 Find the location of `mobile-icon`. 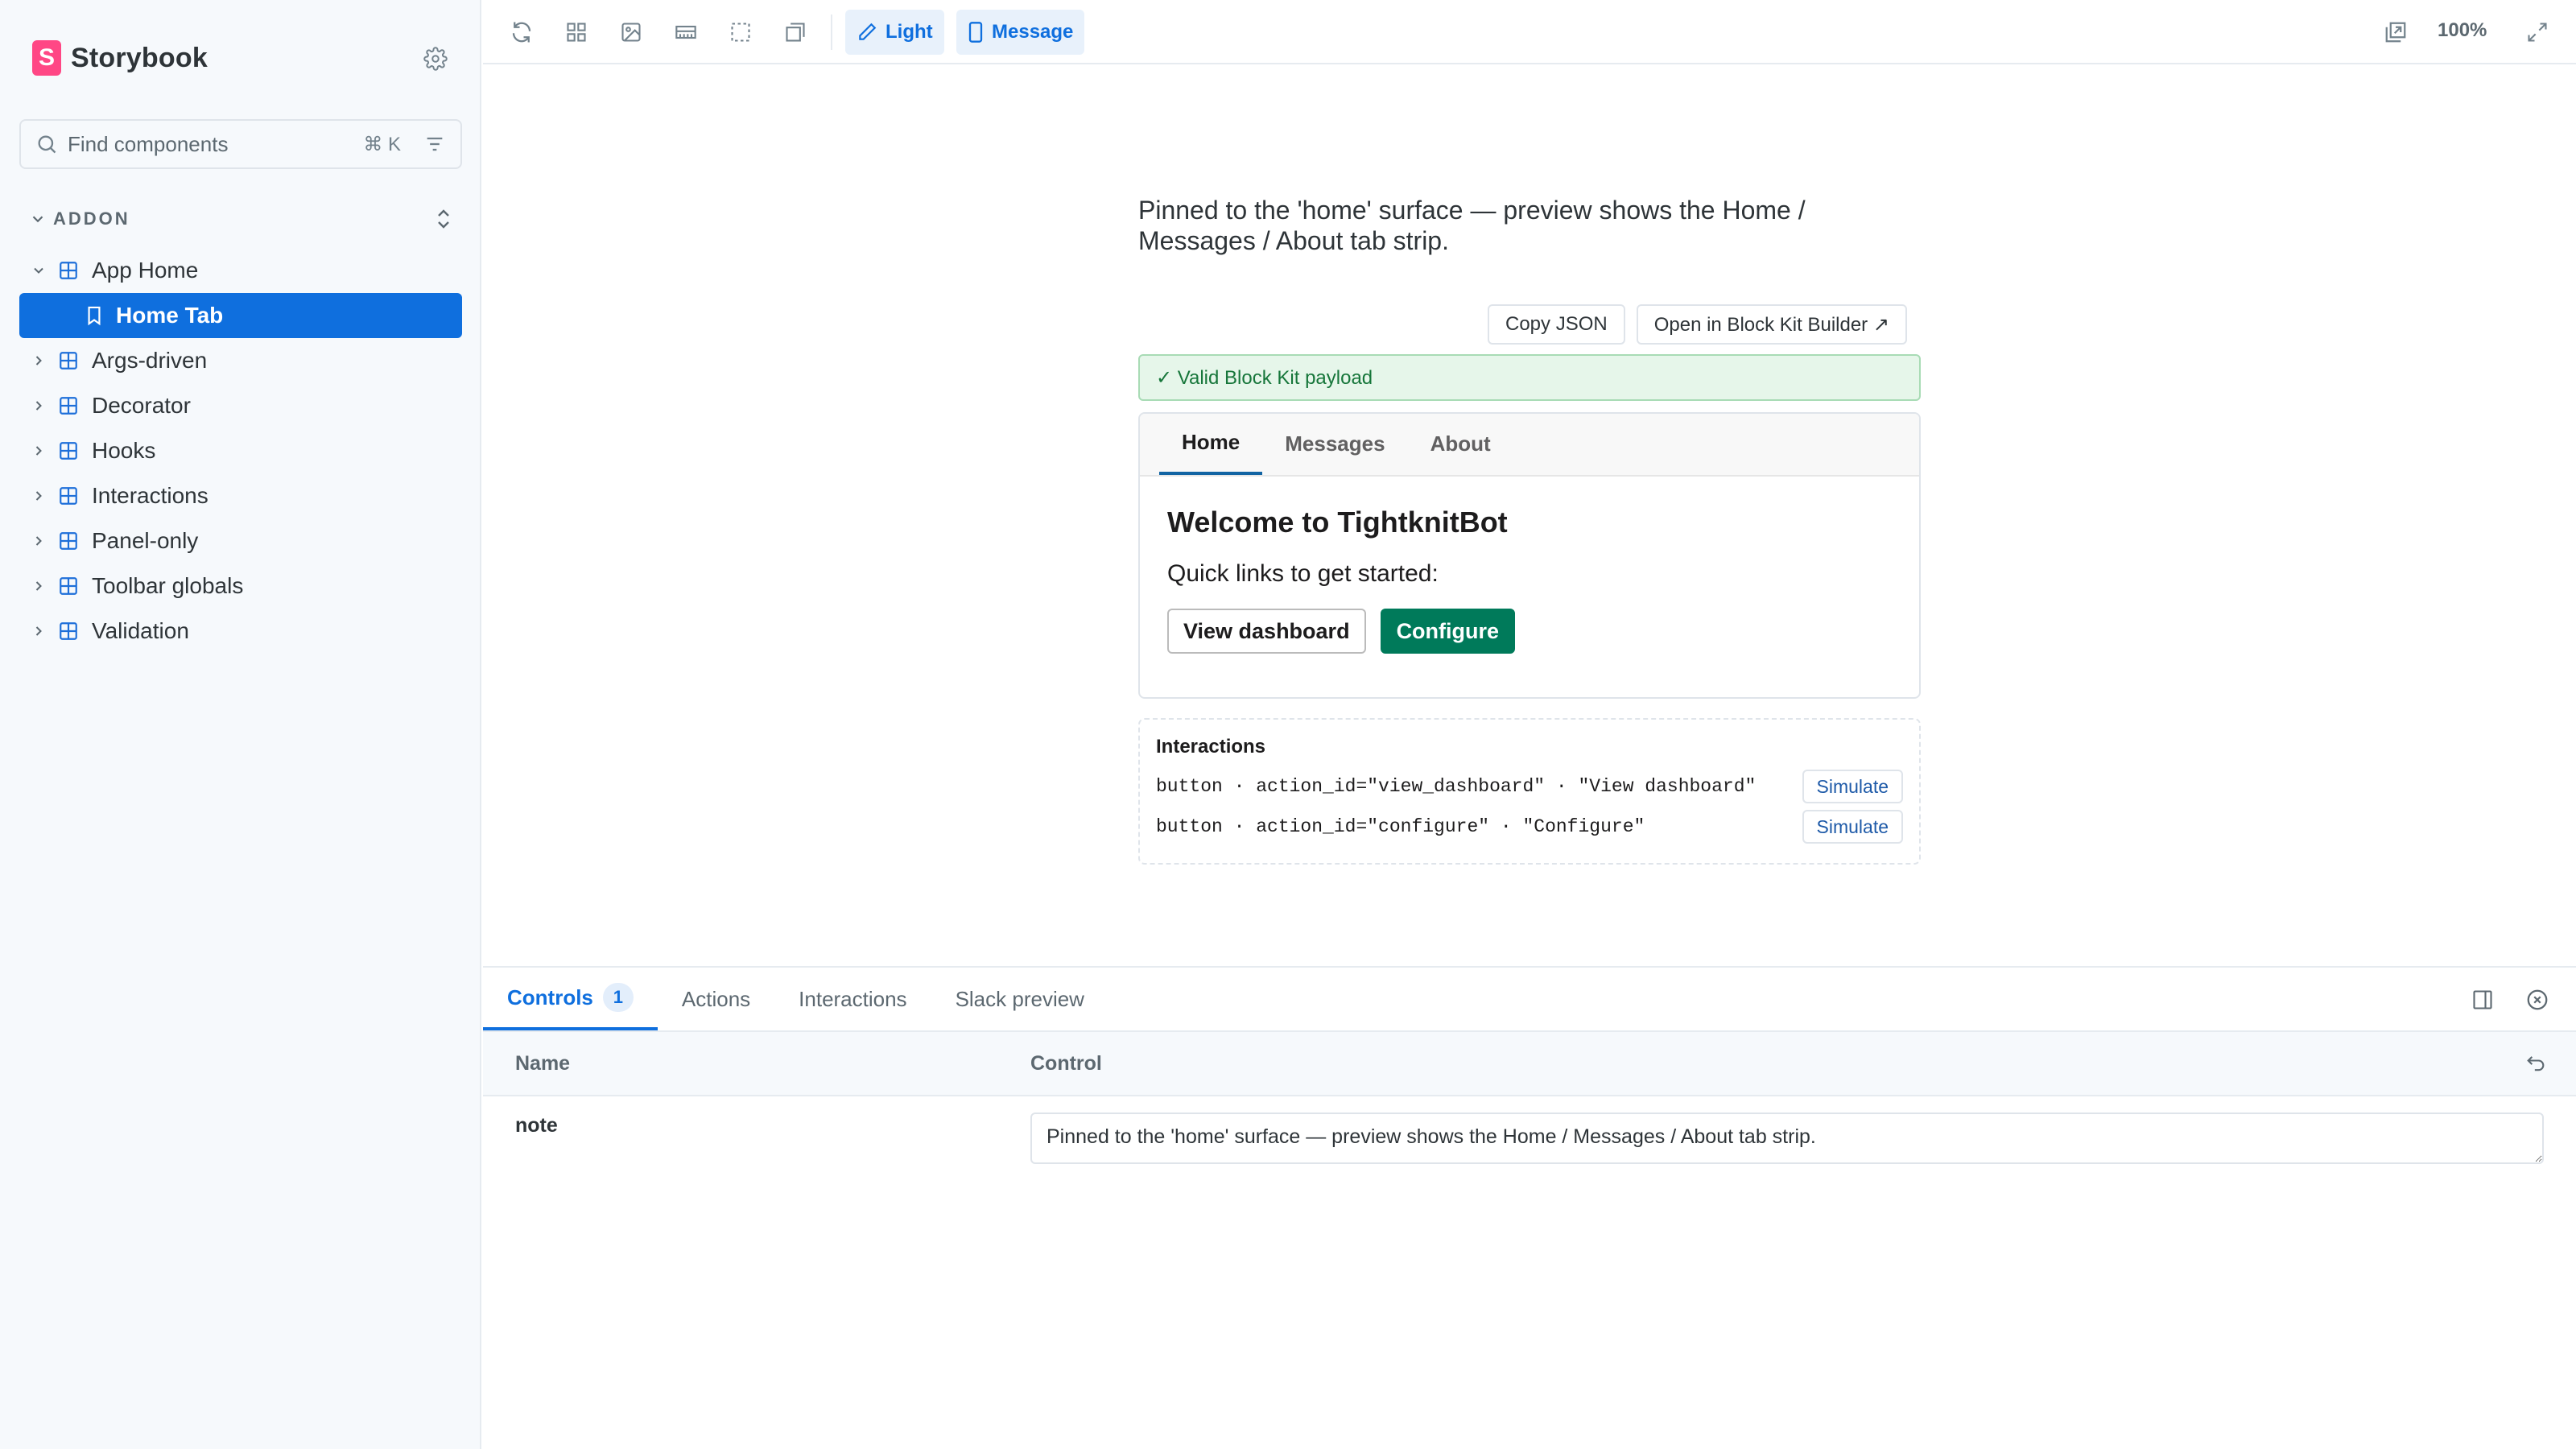

mobile-icon is located at coordinates (975, 32).